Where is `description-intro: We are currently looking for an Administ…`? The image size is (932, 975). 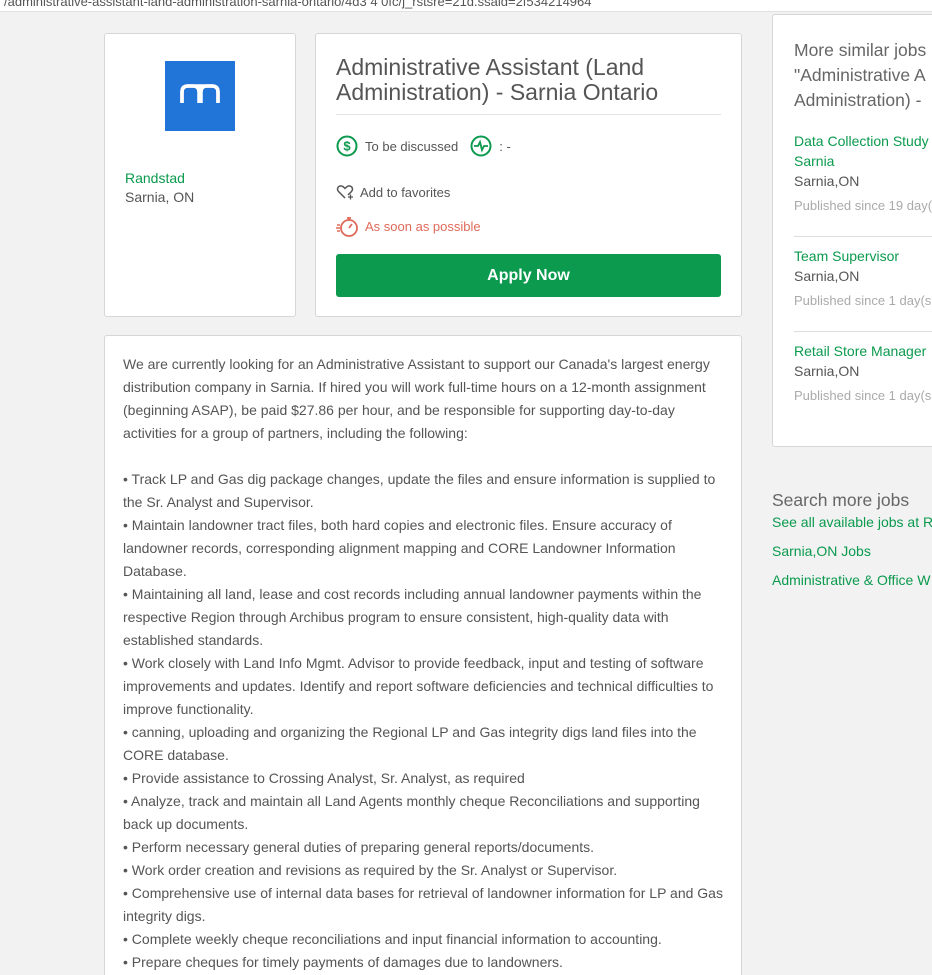 description-intro: We are currently looking for an Administ… is located at coordinates (416, 398).